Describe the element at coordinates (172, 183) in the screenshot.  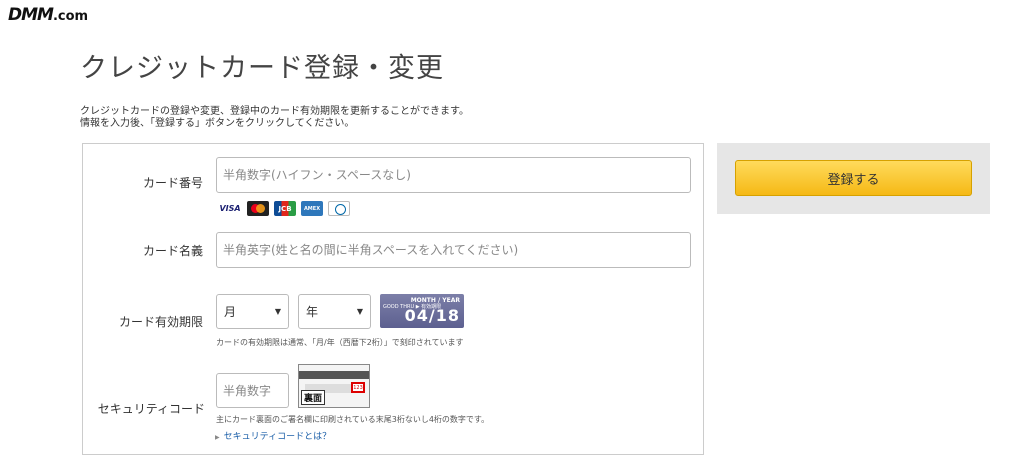
I see `card-number-label: カード番号` at that location.